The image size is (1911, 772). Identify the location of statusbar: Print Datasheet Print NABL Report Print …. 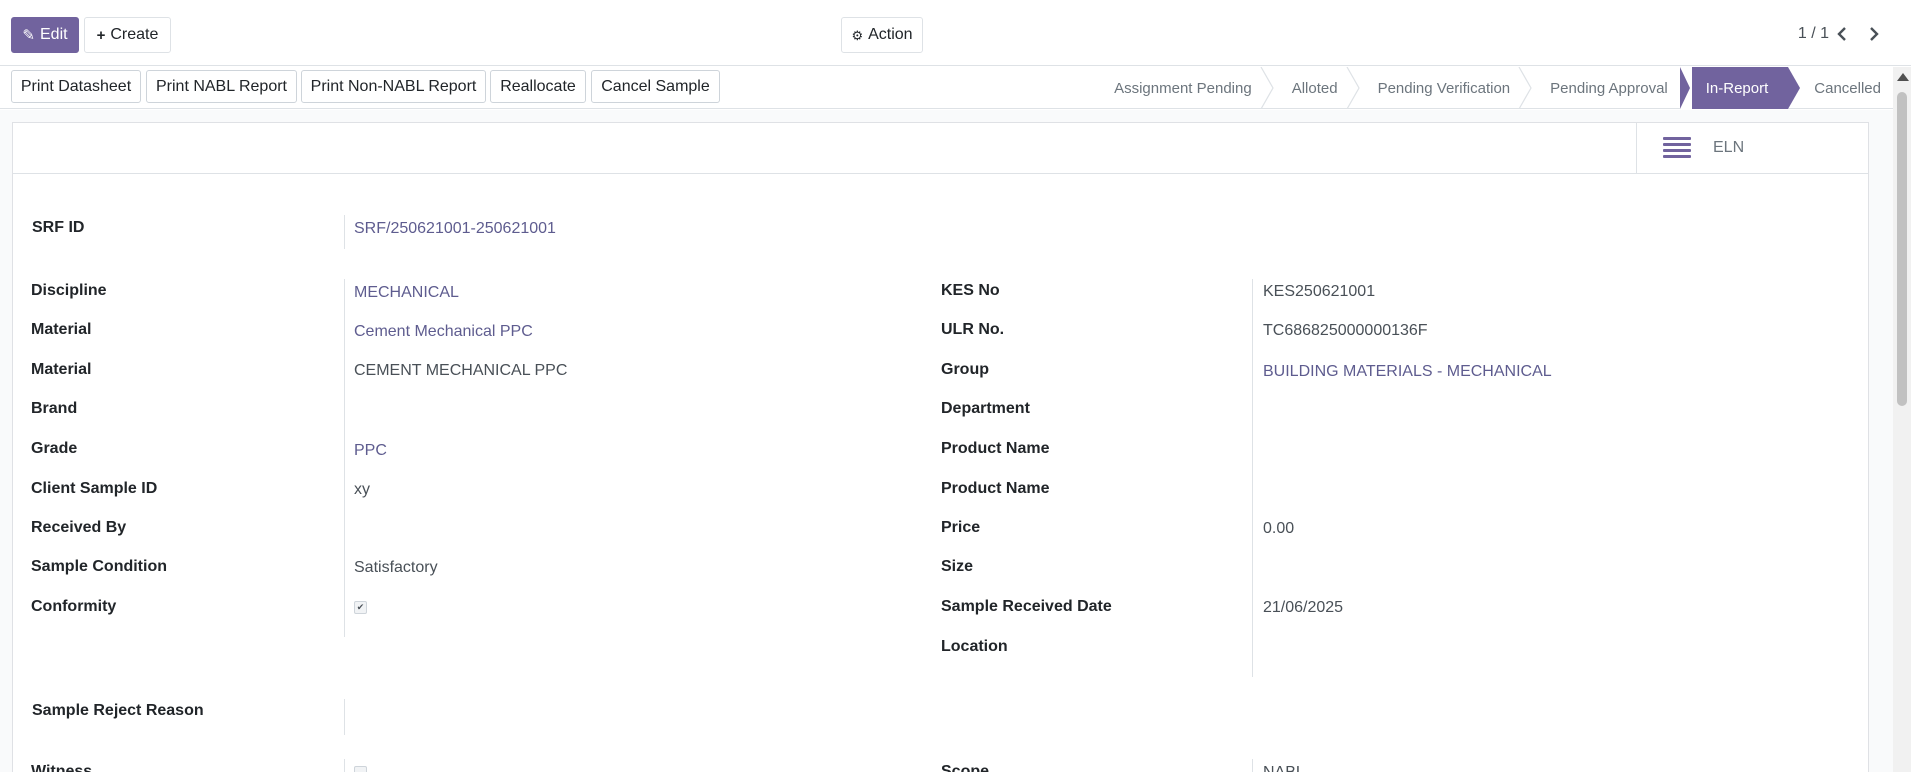
(955, 88).